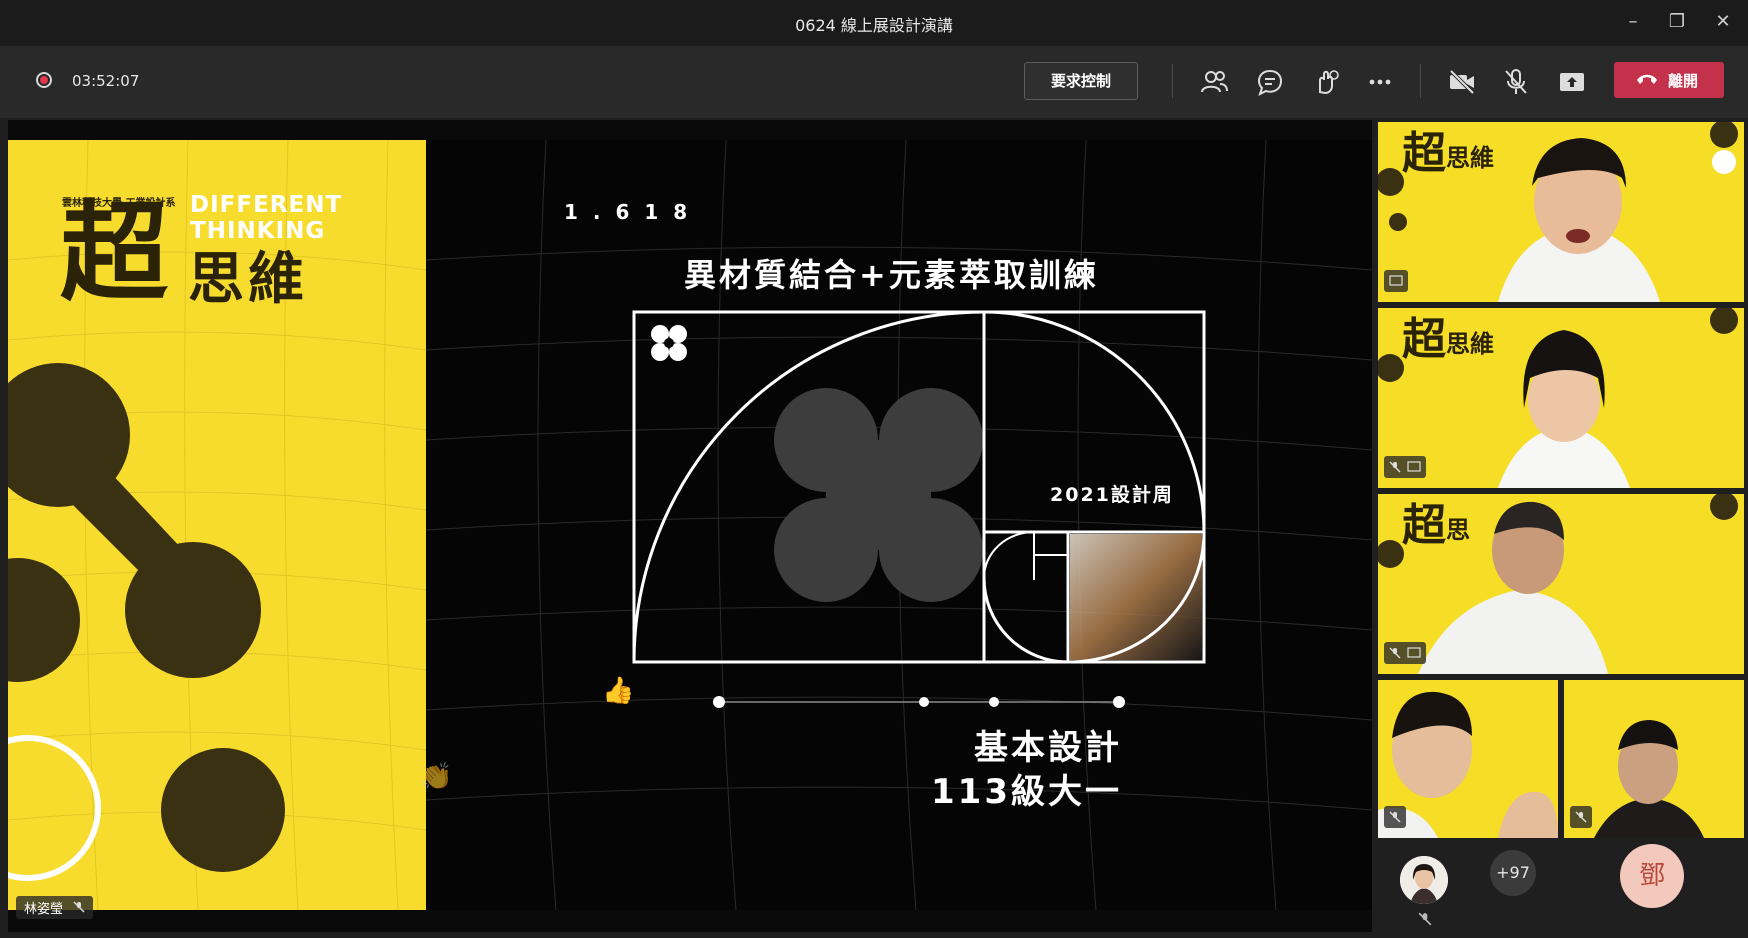  Describe the element at coordinates (1572, 82) in the screenshot. I see `share-icon` at that location.